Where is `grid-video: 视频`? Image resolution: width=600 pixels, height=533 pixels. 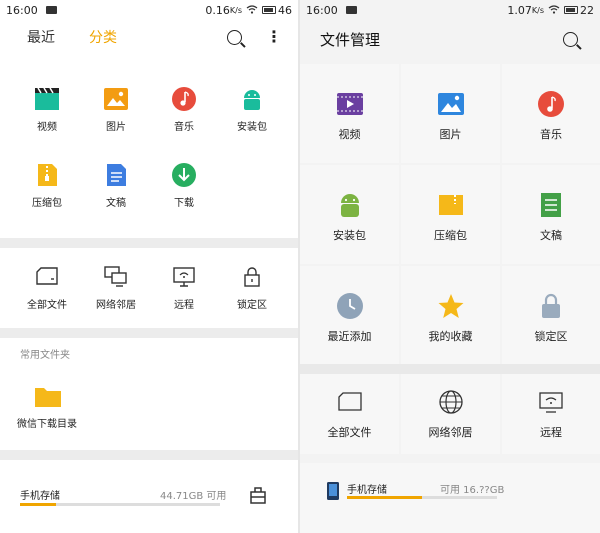
grid-video: 视频 is located at coordinates (349, 113).